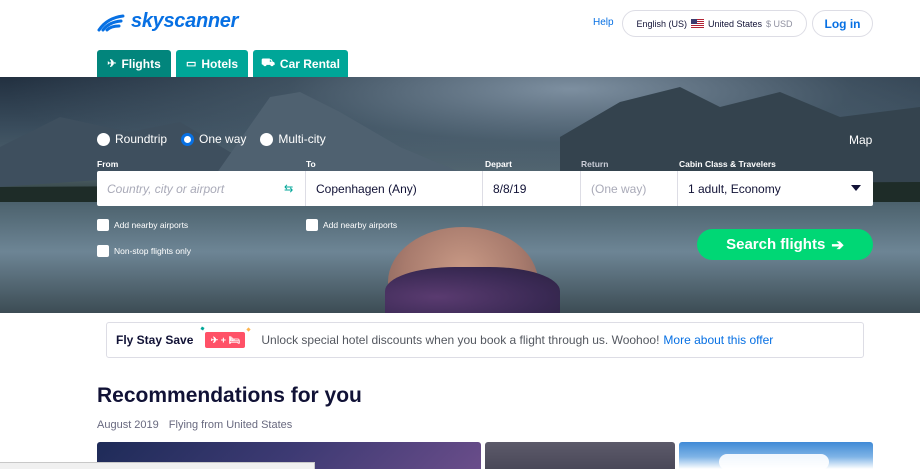 The width and height of the screenshot is (920, 469). What do you see at coordinates (779, 23) in the screenshot?
I see `locale-currency: $ USD` at bounding box center [779, 23].